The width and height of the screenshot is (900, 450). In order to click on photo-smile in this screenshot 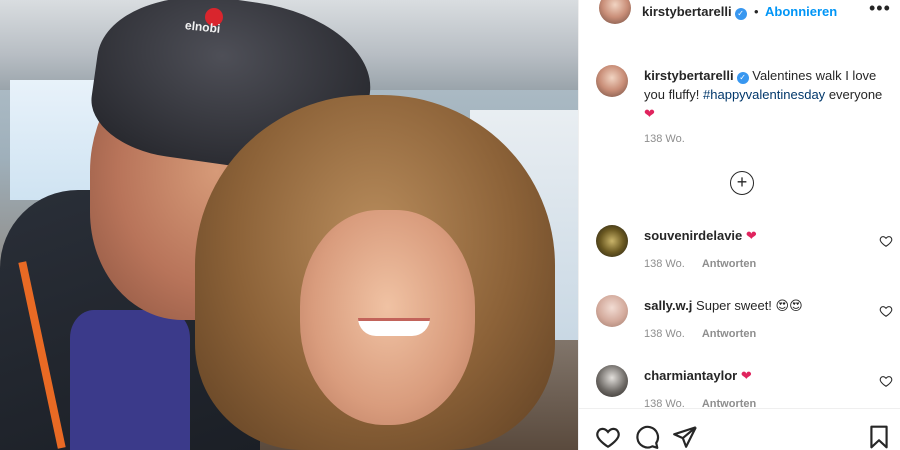, I will do `click(394, 327)`.